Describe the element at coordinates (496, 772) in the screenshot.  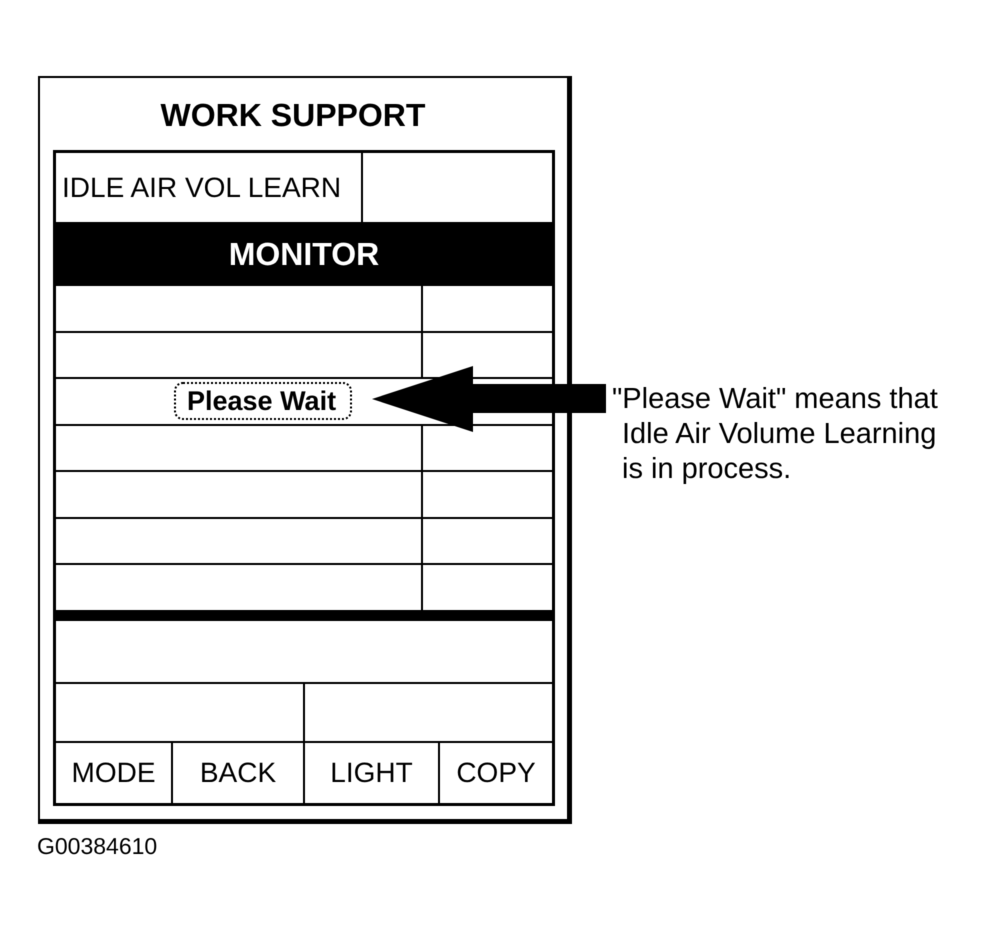
I see `soft-key: COPY` at that location.